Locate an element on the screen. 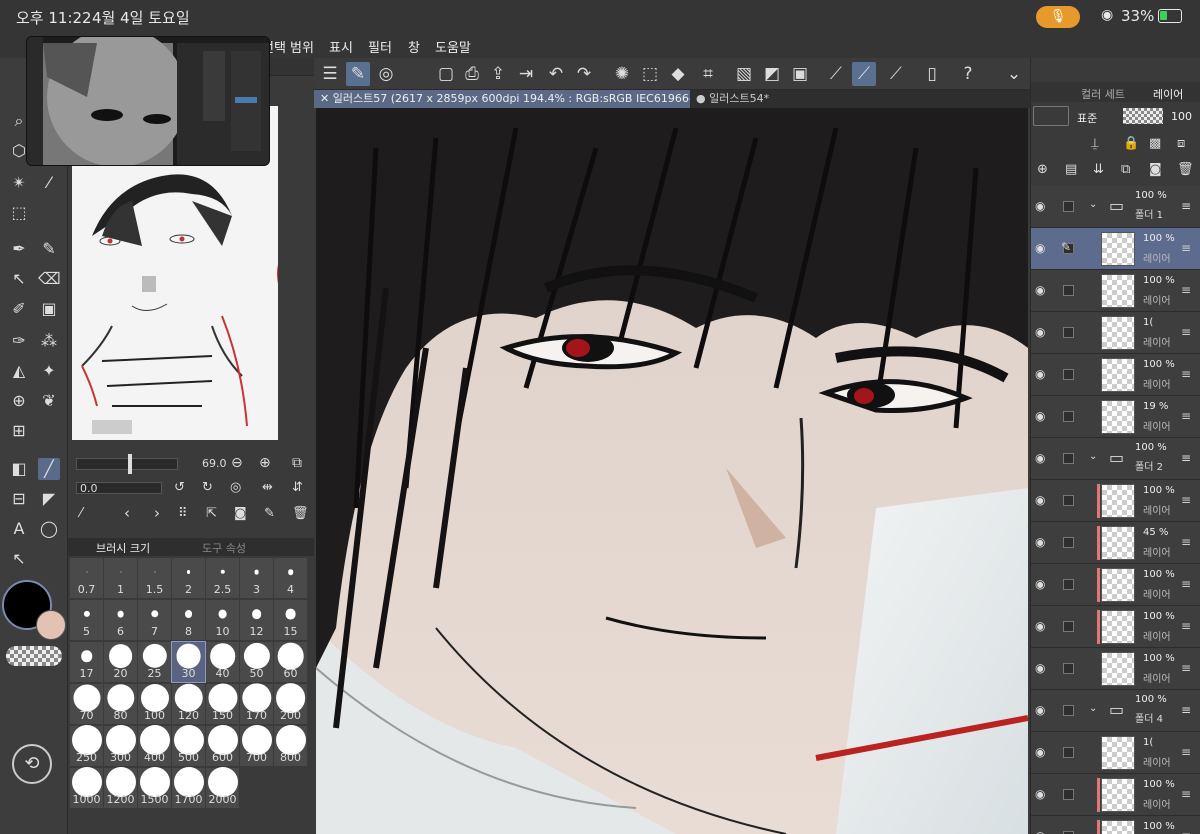  special-ruler-icon: ⟋ is located at coordinates (896, 74).